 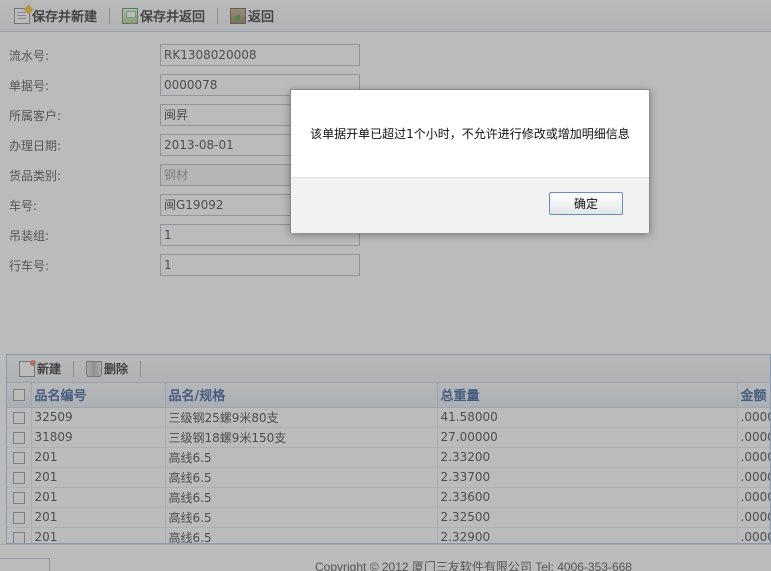 I want to click on ok-button: 确定, so click(x=586, y=203).